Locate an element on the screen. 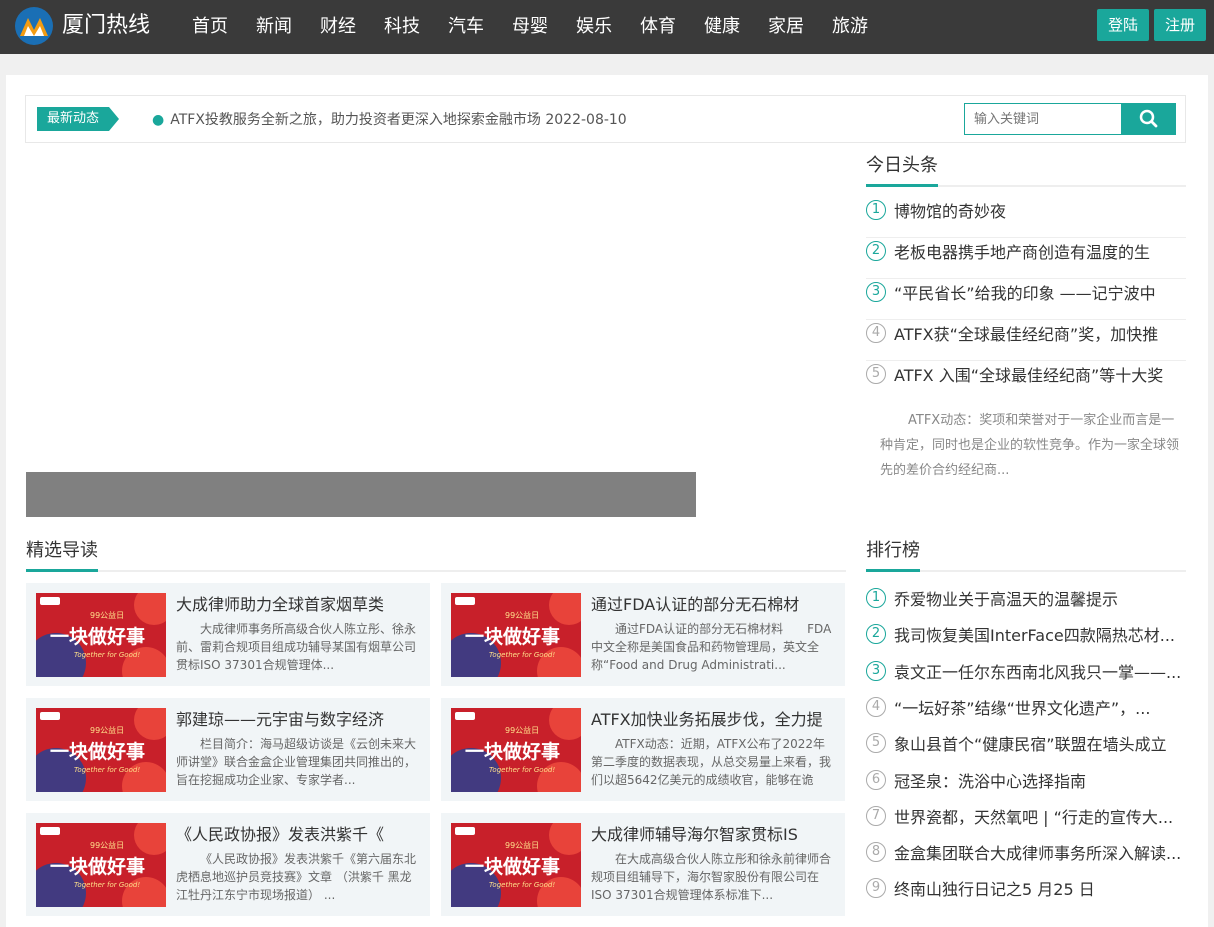 The image size is (1214, 927). rank-number: 6 is located at coordinates (876, 779).